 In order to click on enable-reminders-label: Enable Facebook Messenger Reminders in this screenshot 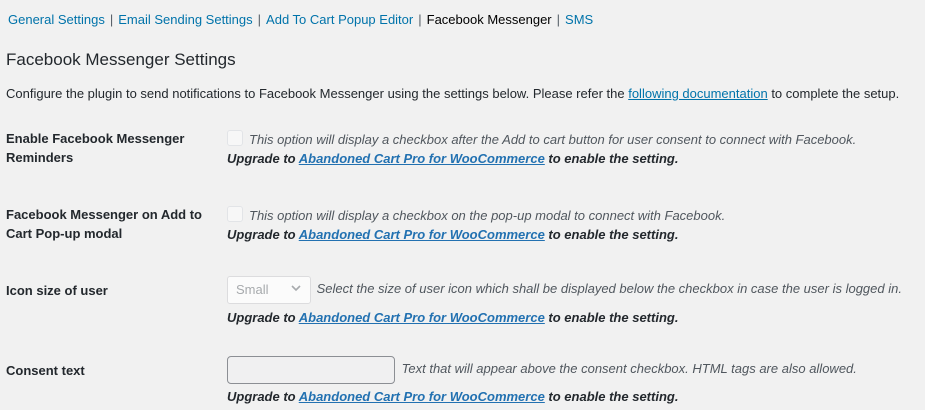, I will do `click(95, 148)`.